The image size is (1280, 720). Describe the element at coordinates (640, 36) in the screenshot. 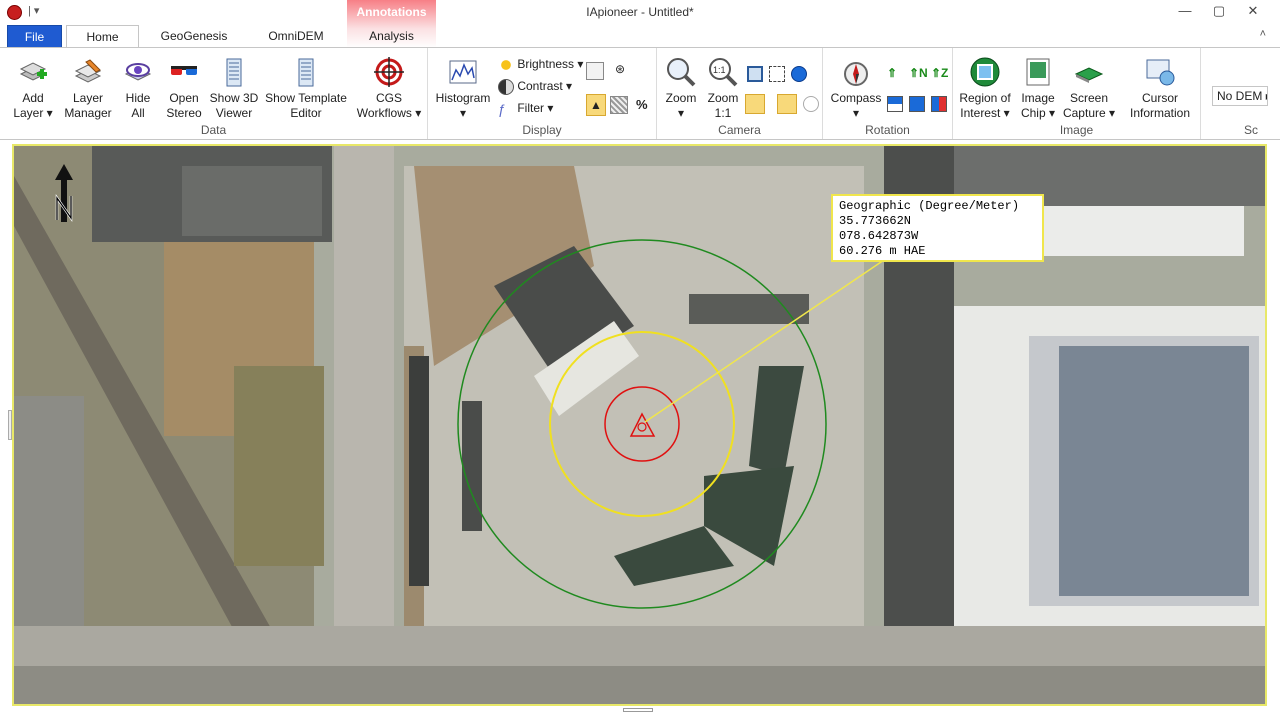

I see `ribbon-tabs: File Home GeoGenesis OmniDEM Analysis ˄` at that location.